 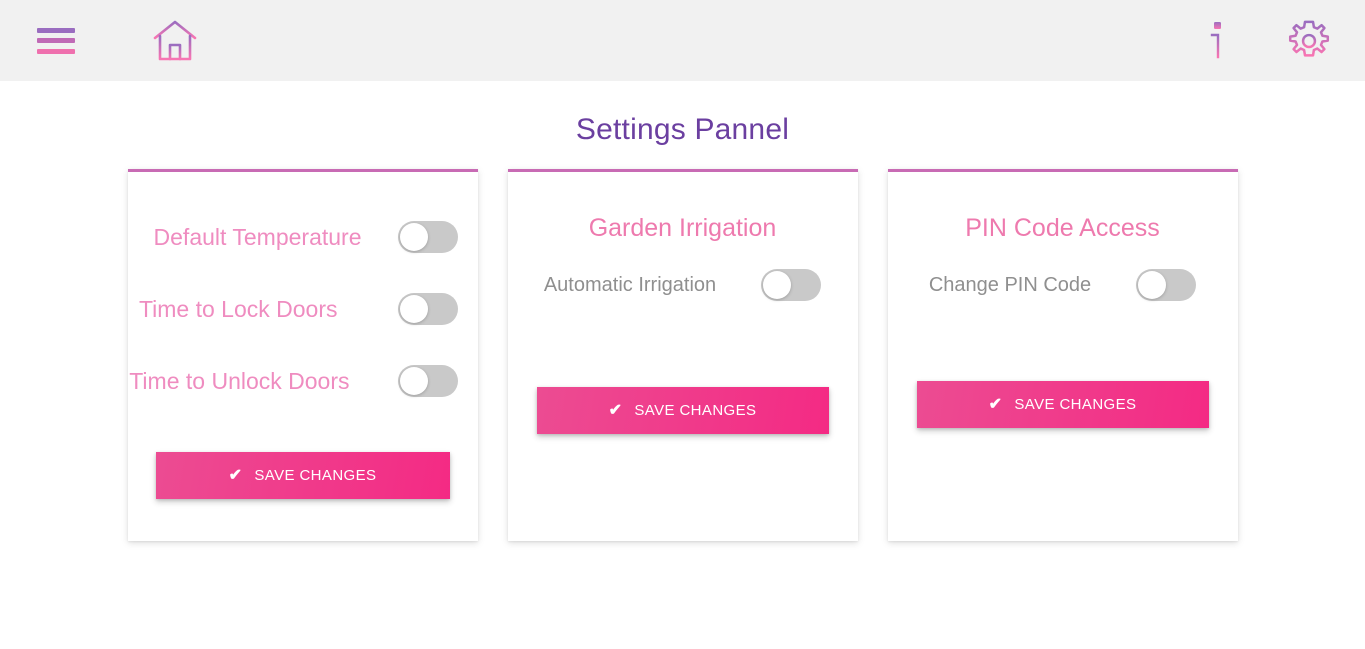 What do you see at coordinates (56, 30) in the screenshot?
I see `hamburger-bar-top` at bounding box center [56, 30].